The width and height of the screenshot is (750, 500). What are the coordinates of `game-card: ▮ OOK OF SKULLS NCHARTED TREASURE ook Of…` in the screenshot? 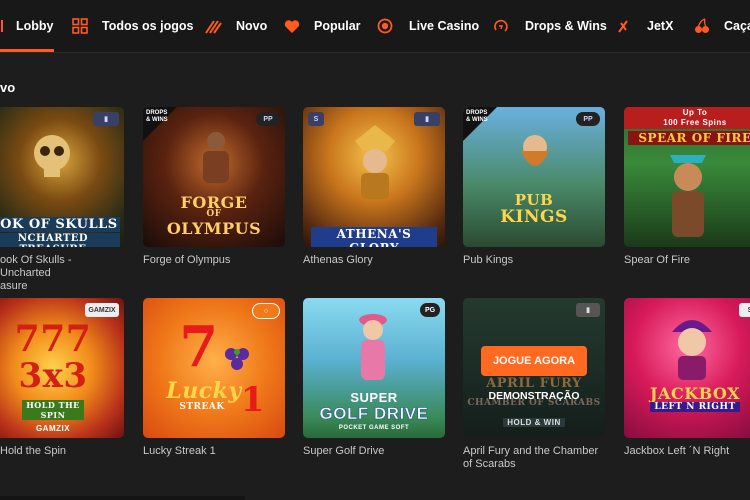 It's located at (62, 200).